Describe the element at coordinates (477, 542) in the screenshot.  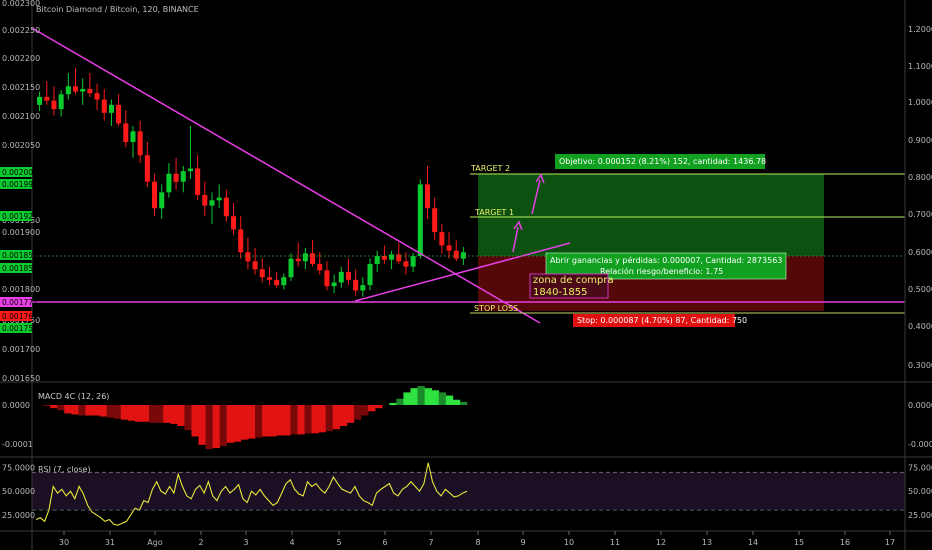
I see `x-tick-label: 8` at that location.